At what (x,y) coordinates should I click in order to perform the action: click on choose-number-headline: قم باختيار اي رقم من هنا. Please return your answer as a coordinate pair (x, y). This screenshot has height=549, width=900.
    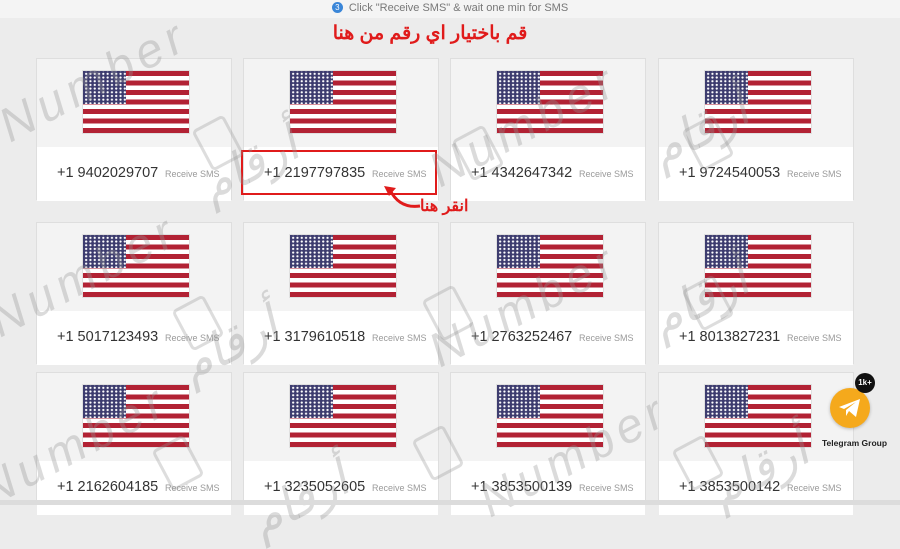
    Looking at the image, I should click on (430, 33).